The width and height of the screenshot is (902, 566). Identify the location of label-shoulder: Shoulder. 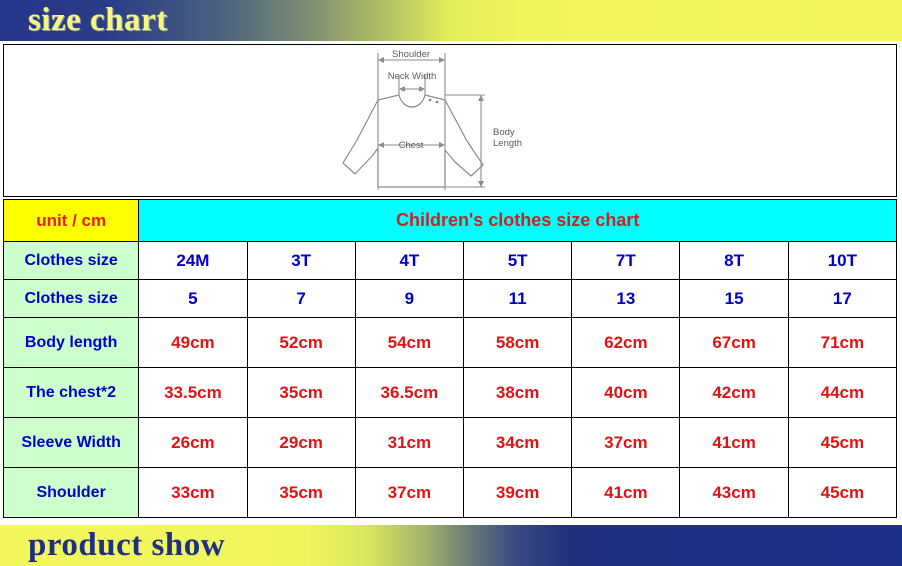
(411, 54).